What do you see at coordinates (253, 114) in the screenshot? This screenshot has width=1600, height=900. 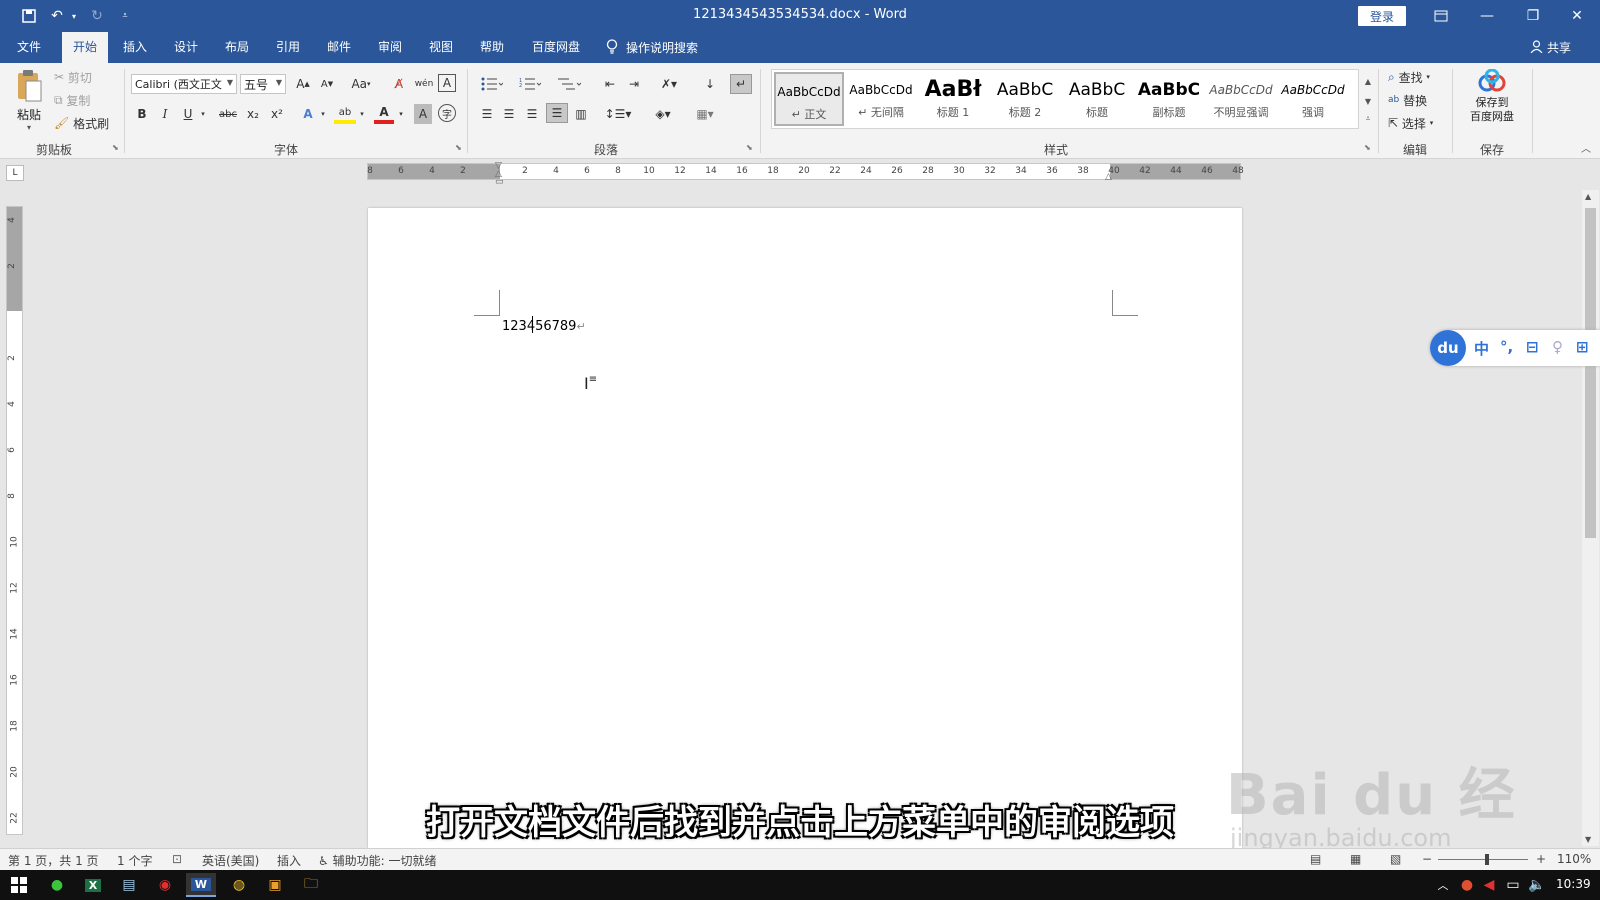 I see `subscript-button: x₂` at bounding box center [253, 114].